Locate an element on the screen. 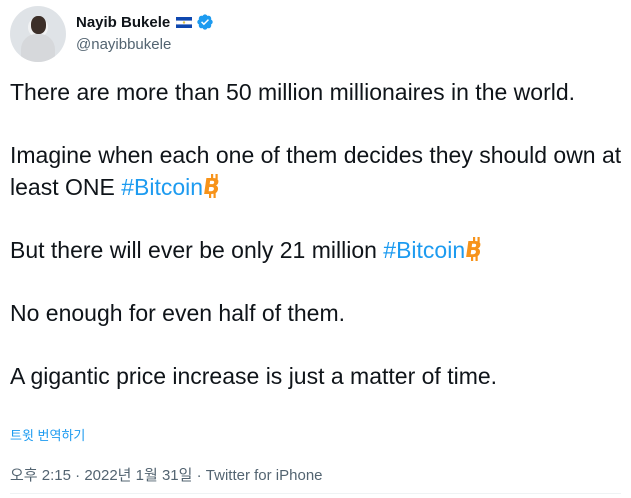 Image resolution: width=631 pixels, height=498 pixels. tweet-source: Twitter for iPhone is located at coordinates (264, 475).